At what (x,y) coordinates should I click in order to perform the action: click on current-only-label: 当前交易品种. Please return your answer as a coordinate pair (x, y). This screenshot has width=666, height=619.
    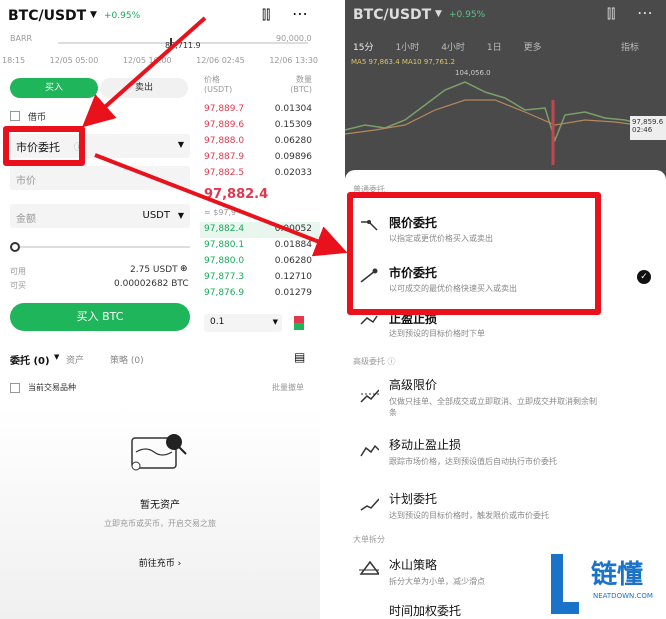
    Looking at the image, I should click on (52, 387).